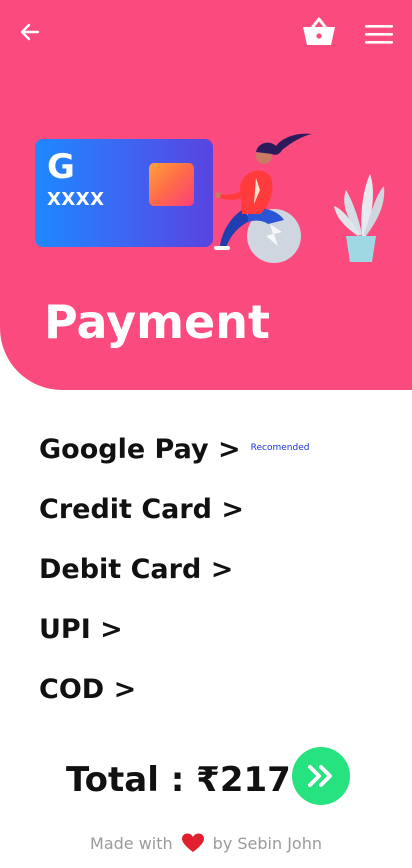 The image size is (412, 868). Describe the element at coordinates (299, 198) in the screenshot. I see `person-with-plant-illustration` at that location.